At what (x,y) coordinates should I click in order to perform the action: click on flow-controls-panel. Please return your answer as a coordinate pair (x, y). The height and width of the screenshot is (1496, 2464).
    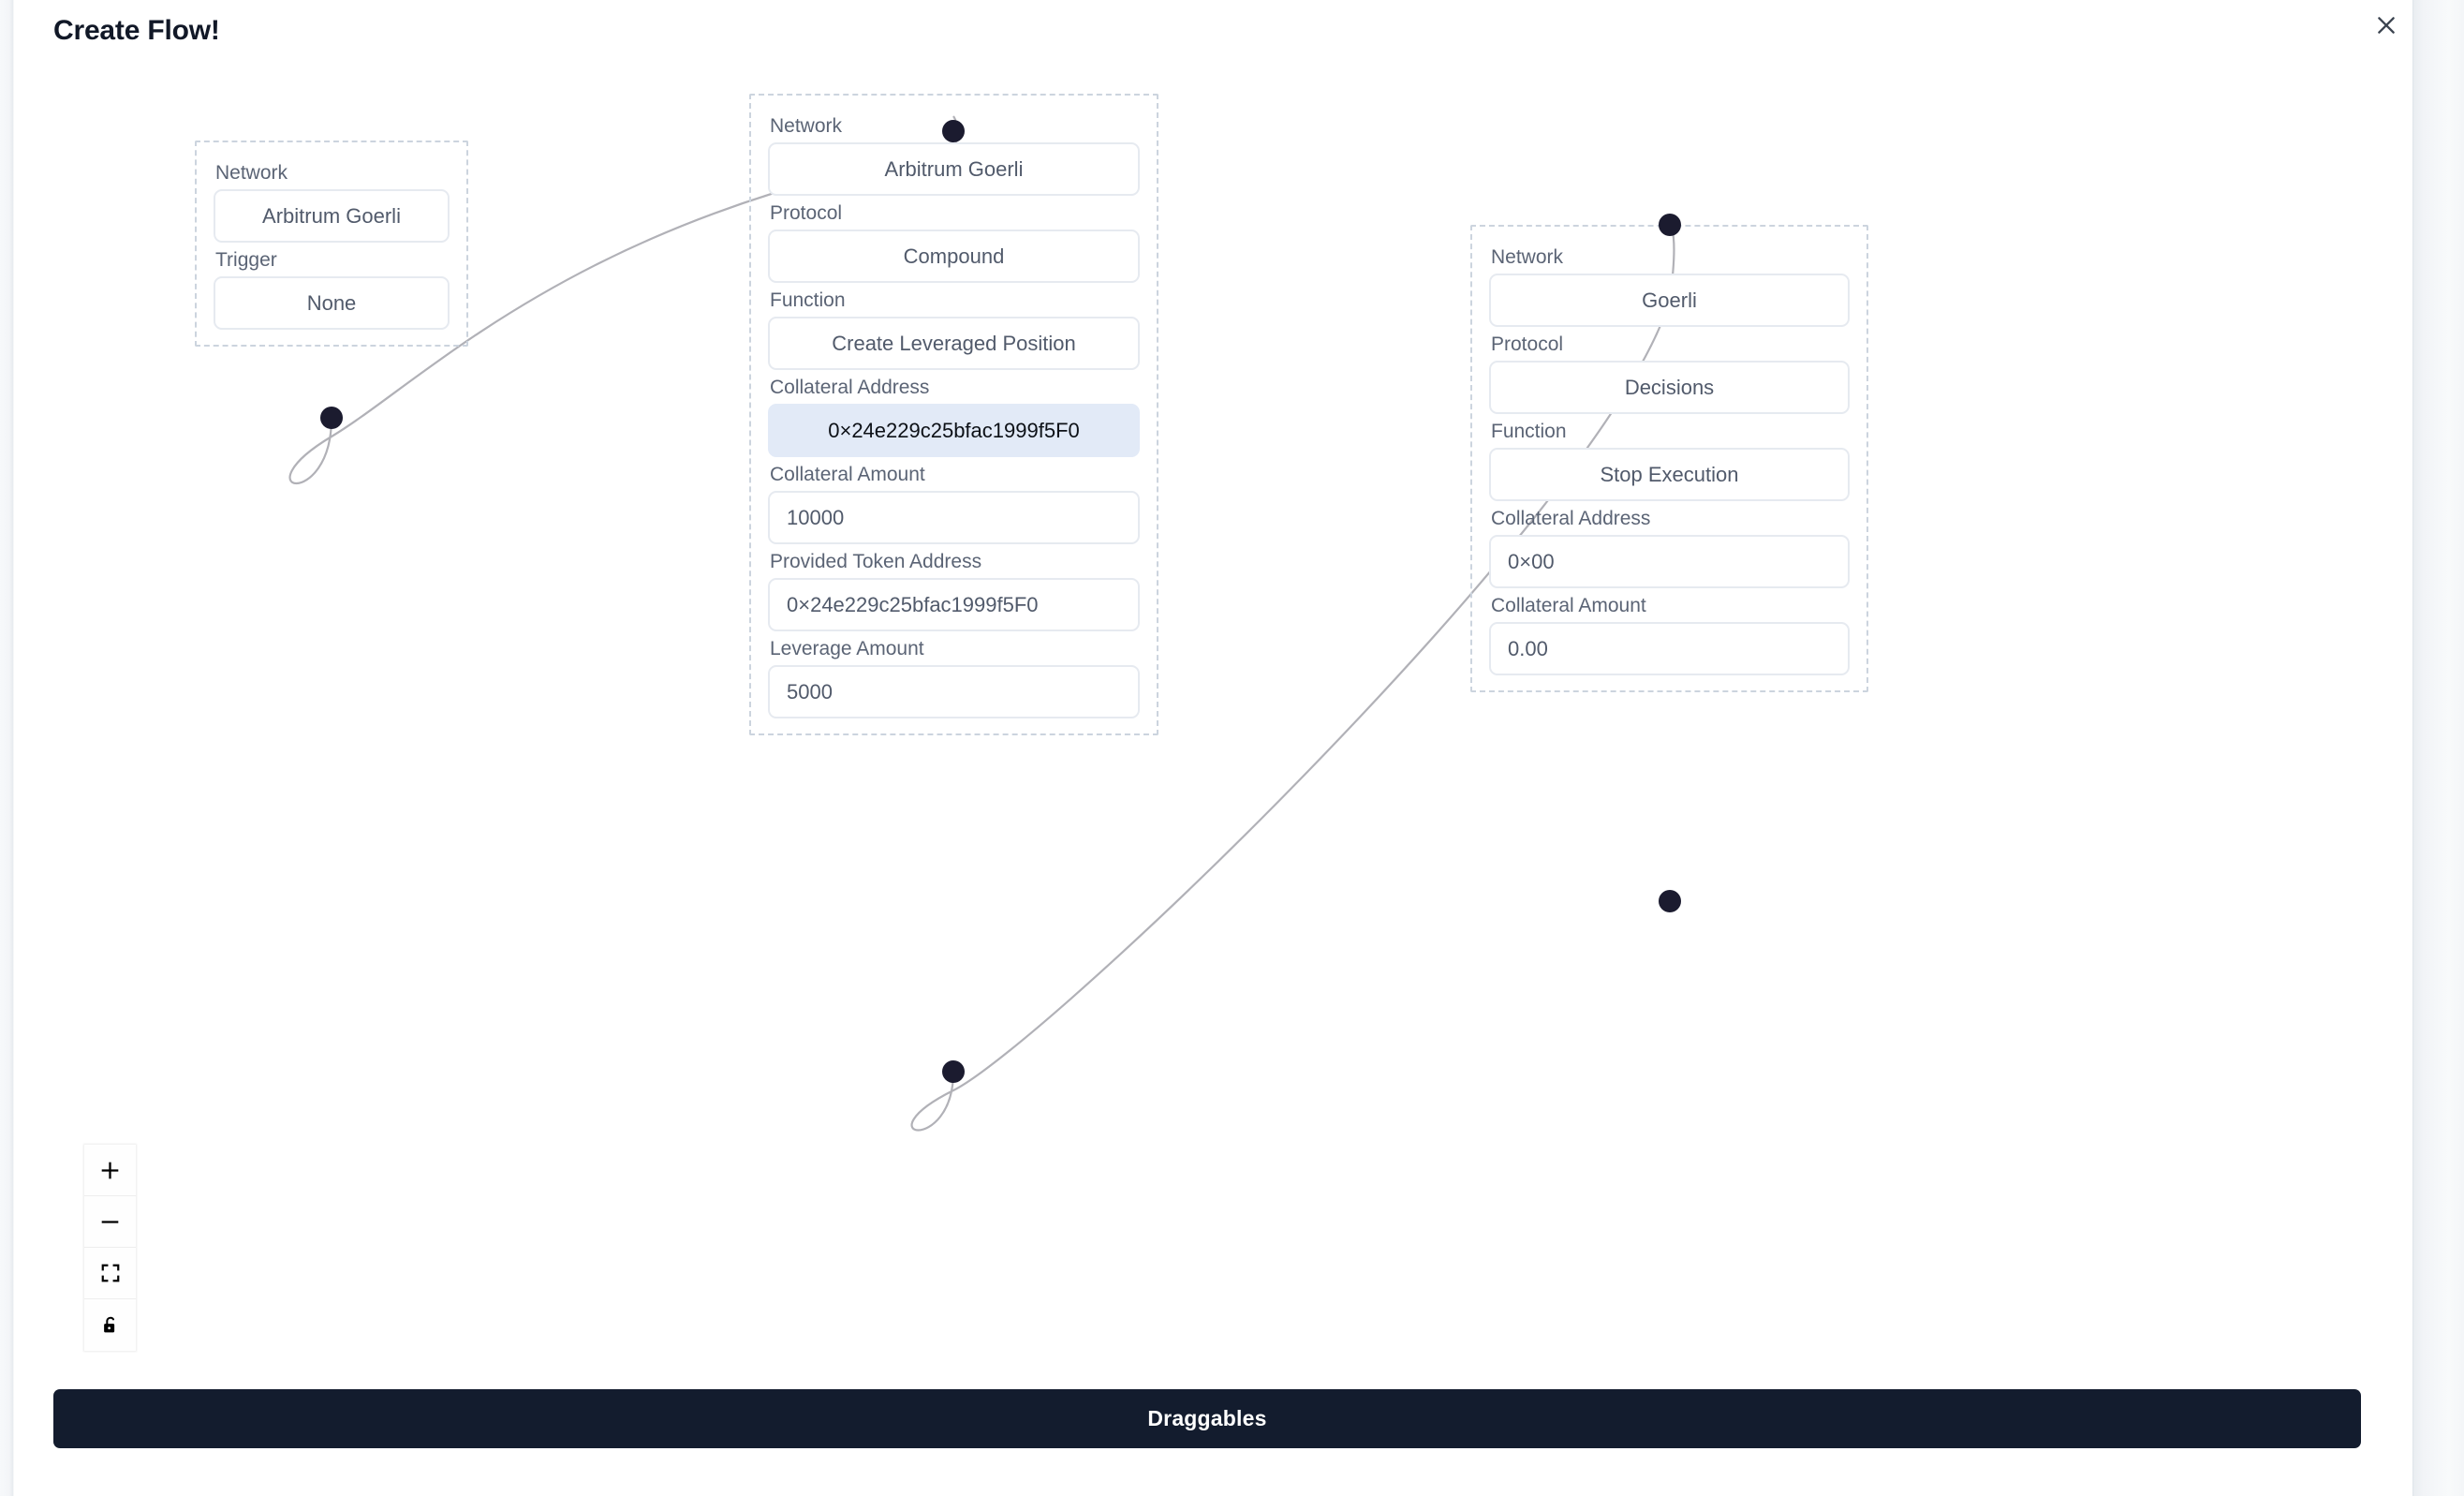
    Looking at the image, I should click on (110, 1248).